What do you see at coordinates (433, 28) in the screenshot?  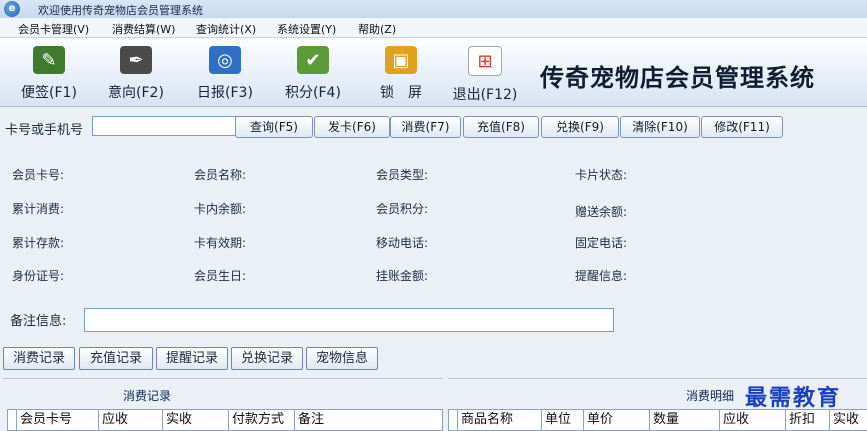 I see `menu-bar: 会员卡管理(V) 消费结算(W) 查询统计(X) 系统设置(Y) 帮助(Z)` at bounding box center [433, 28].